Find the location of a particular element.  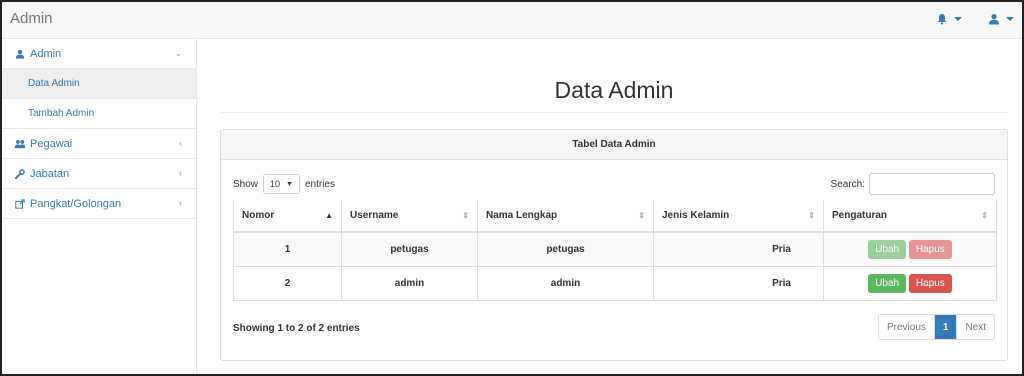

notifications-dropdown is located at coordinates (949, 19).